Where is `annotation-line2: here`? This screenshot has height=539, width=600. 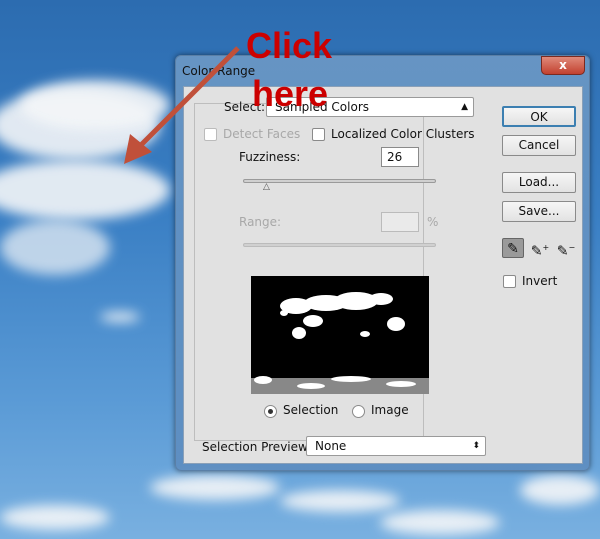
annotation-line2: here is located at coordinates (290, 93).